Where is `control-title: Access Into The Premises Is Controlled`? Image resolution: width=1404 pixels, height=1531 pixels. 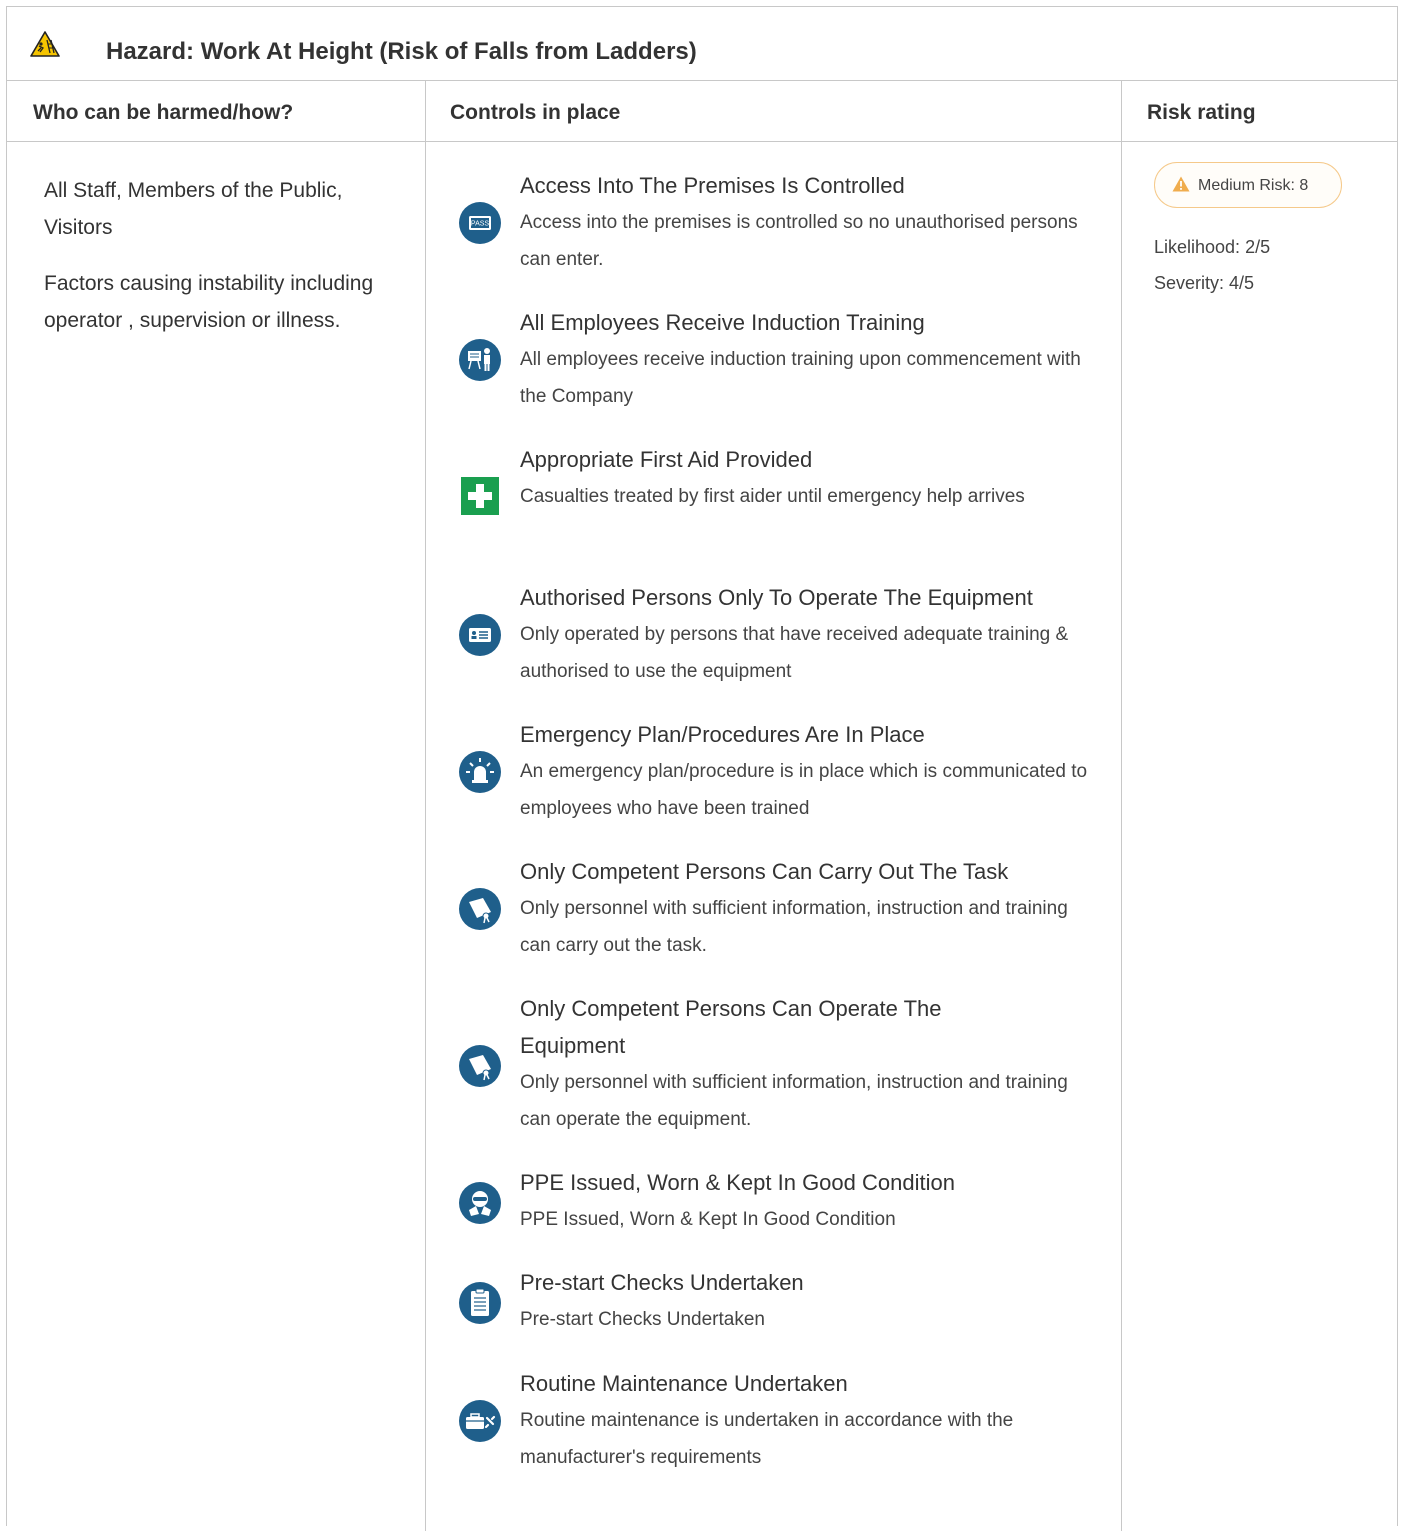 control-title: Access Into The Premises Is Controlled is located at coordinates (712, 185).